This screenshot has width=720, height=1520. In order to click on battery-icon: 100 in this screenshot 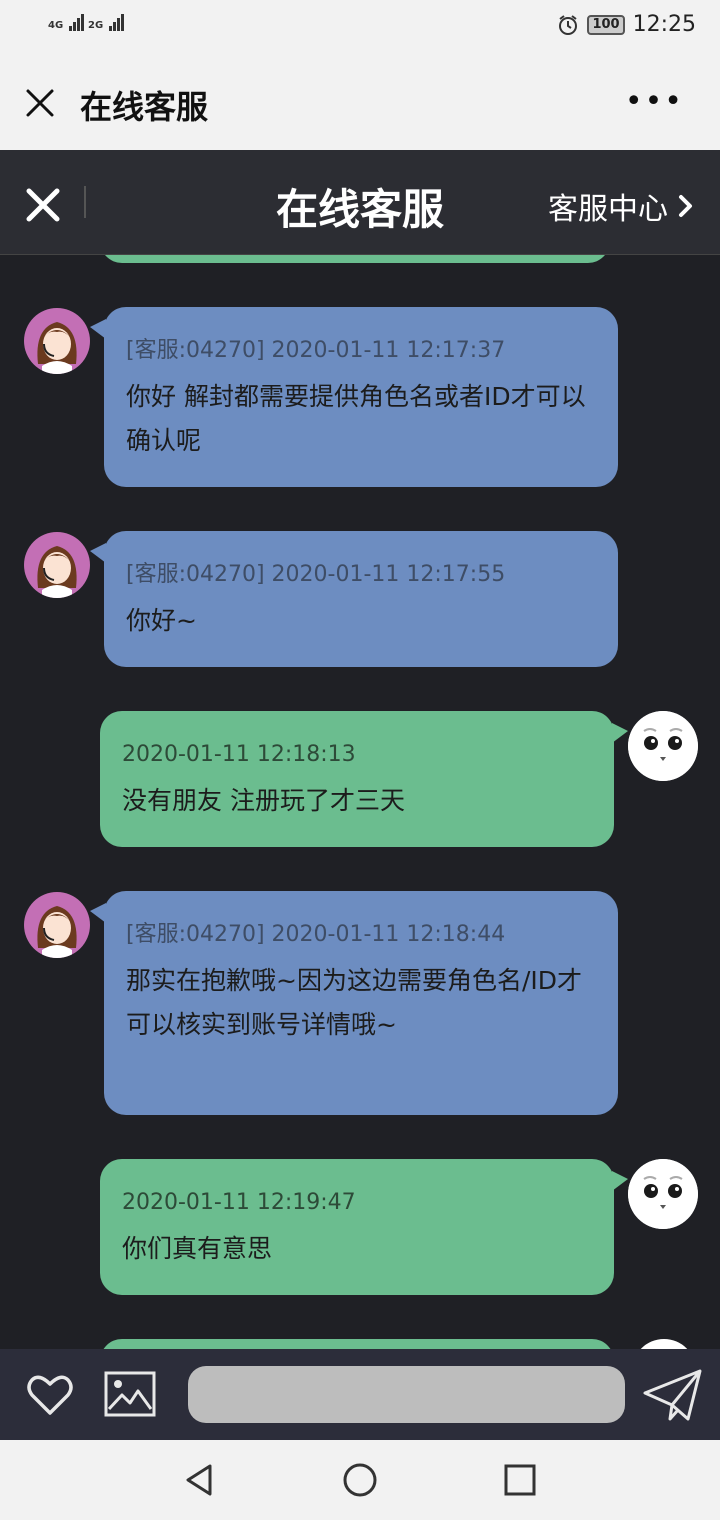, I will do `click(606, 24)`.